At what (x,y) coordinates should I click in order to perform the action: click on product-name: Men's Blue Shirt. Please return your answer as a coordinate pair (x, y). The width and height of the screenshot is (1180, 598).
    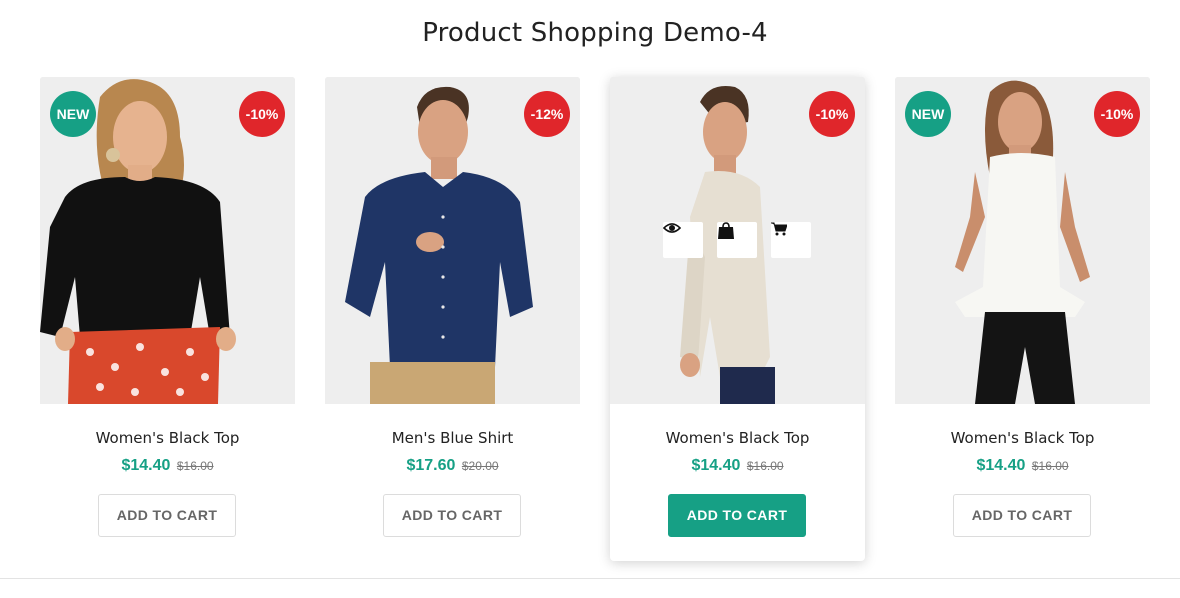
    Looking at the image, I should click on (452, 438).